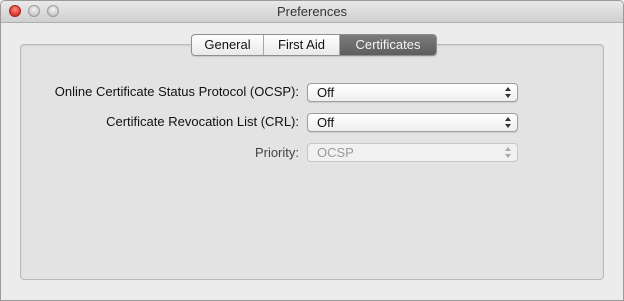 The image size is (624, 301). Describe the element at coordinates (276, 152) in the screenshot. I see `priority-label: Priority:` at that location.